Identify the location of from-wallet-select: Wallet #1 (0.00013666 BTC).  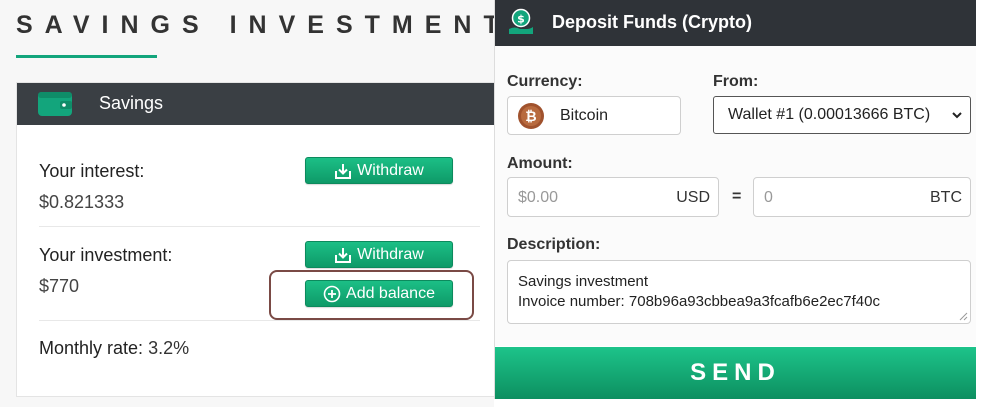
(842, 115).